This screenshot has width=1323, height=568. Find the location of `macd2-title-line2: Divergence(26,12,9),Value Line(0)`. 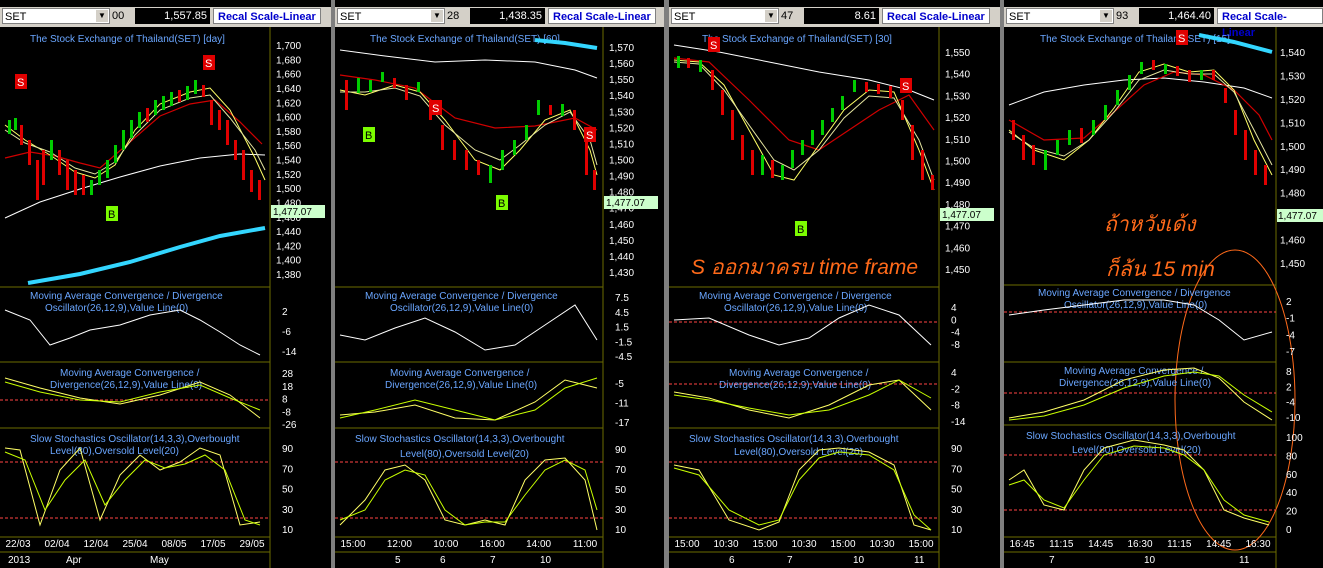

macd2-title-line2: Divergence(26,12,9),Value Line(0) is located at coordinates (461, 385).